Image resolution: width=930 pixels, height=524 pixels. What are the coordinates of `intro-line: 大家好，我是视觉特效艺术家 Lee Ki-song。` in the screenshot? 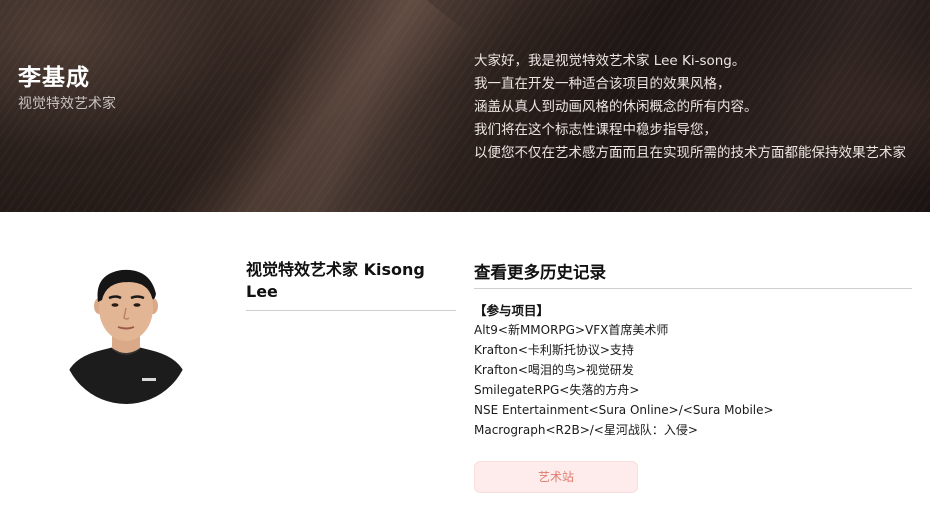 It's located at (610, 61).